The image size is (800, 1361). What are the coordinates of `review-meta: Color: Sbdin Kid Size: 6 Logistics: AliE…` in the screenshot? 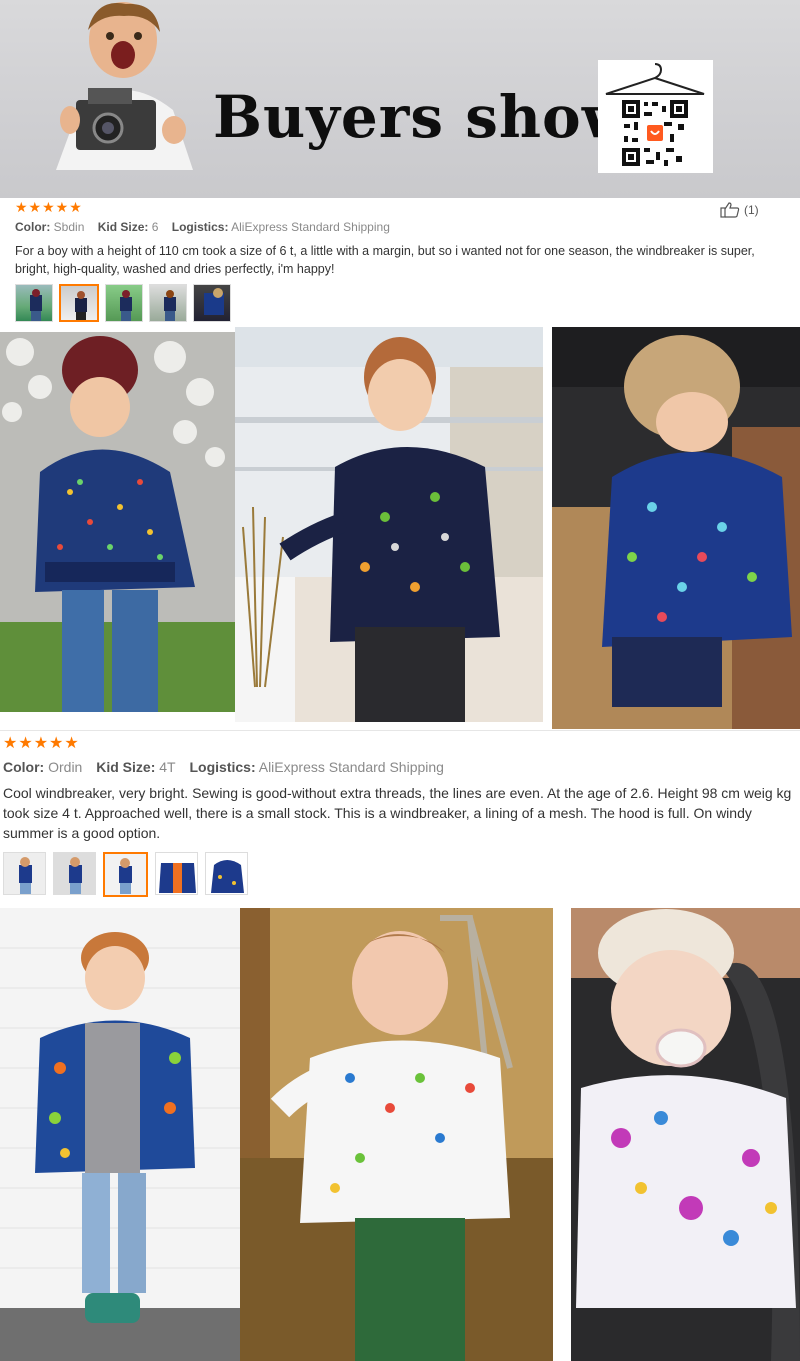 It's located at (207, 227).